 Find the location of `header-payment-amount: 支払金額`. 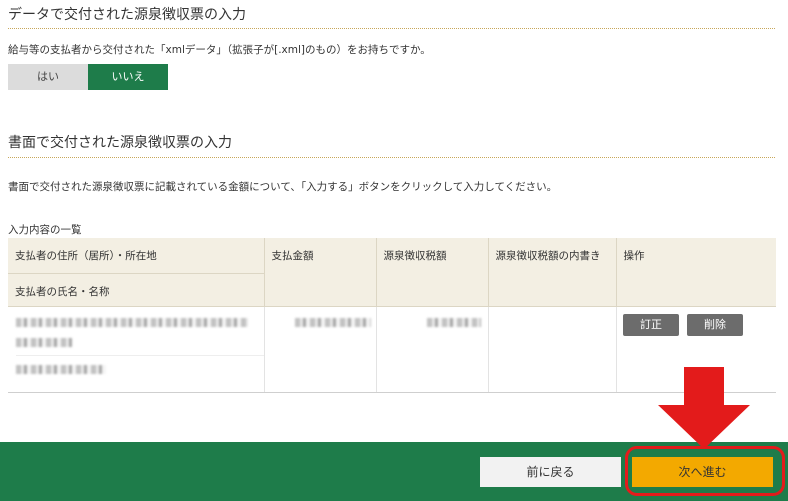

header-payment-amount: 支払金額 is located at coordinates (320, 272).